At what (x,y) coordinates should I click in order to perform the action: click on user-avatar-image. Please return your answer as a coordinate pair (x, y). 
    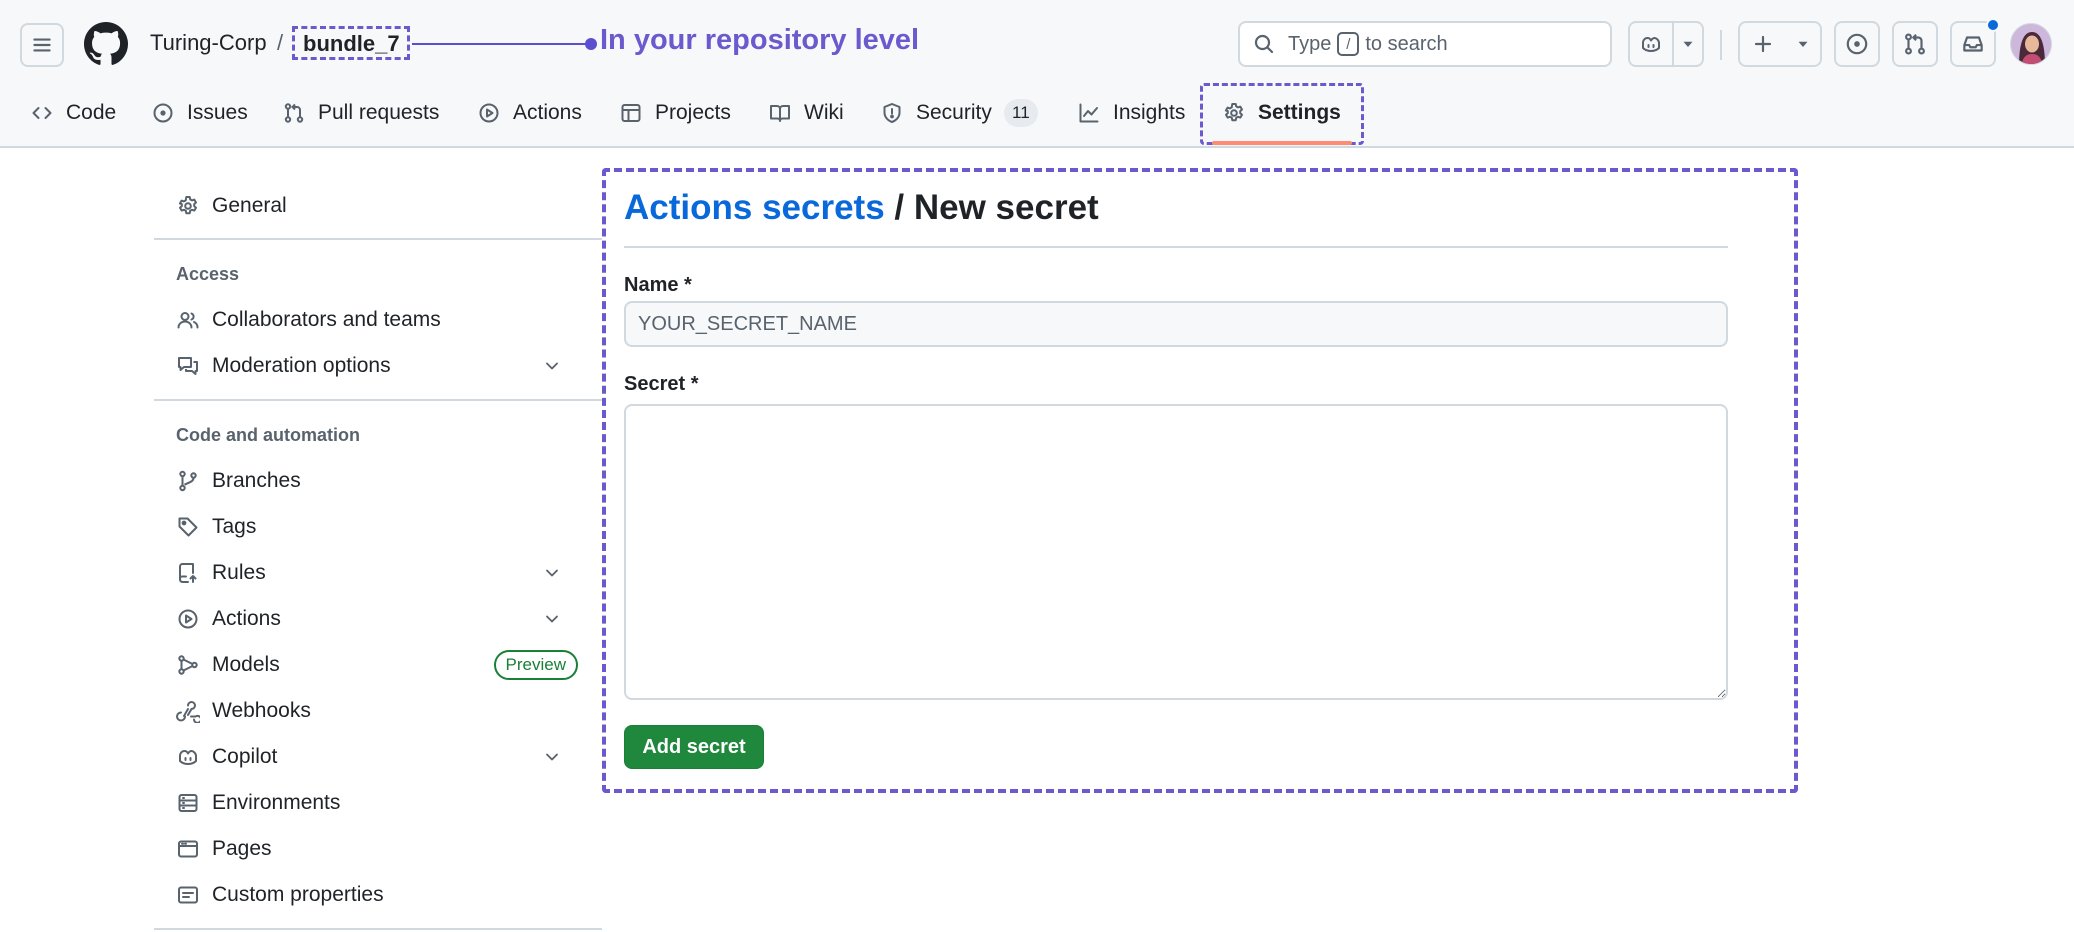
    Looking at the image, I should click on (2031, 44).